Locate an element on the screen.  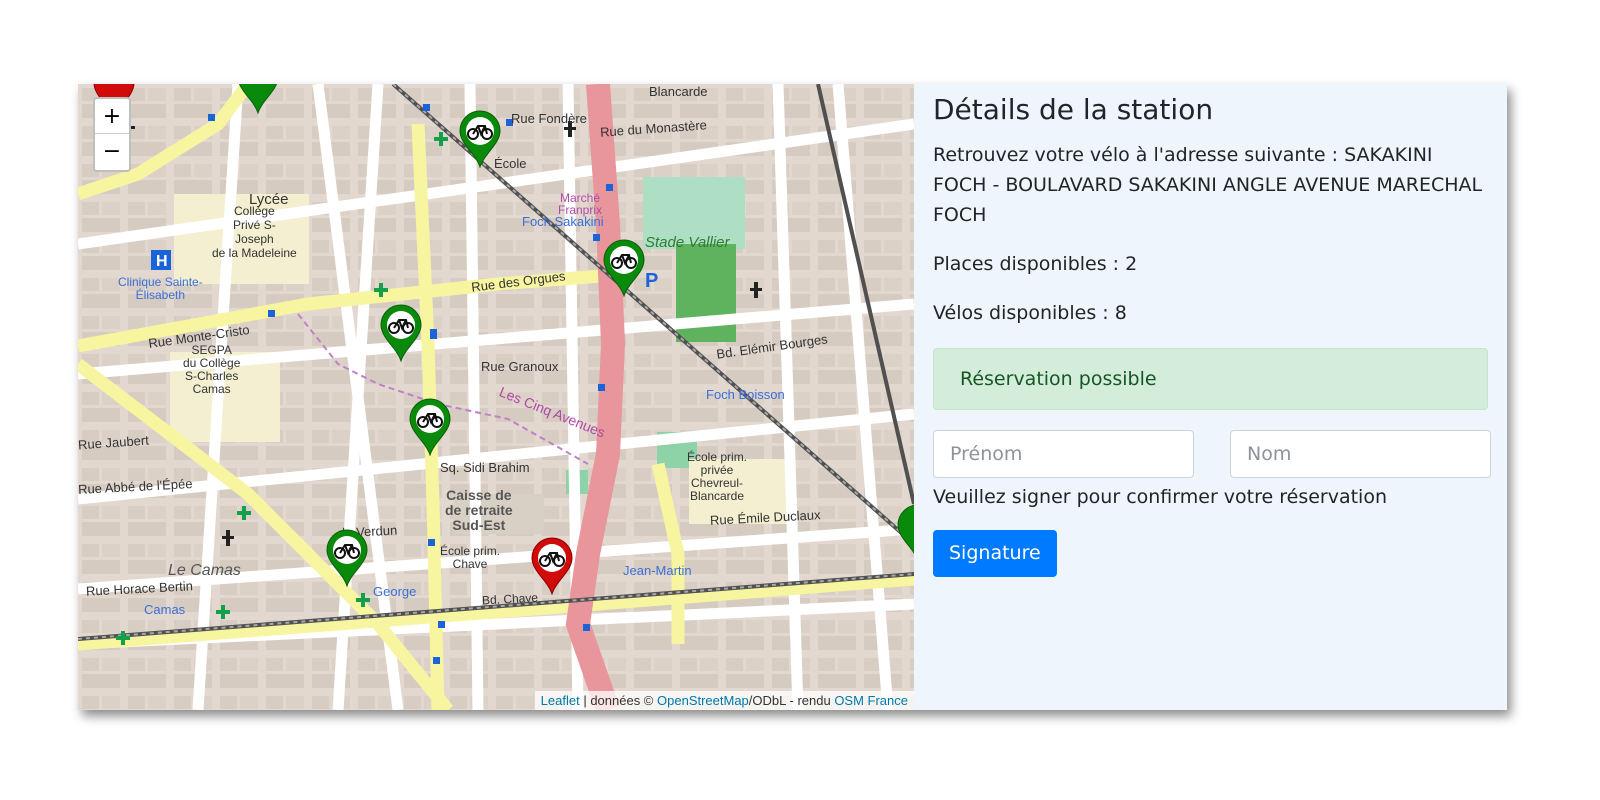
reservation-status-alert: Réservation possible is located at coordinates (1210, 379).